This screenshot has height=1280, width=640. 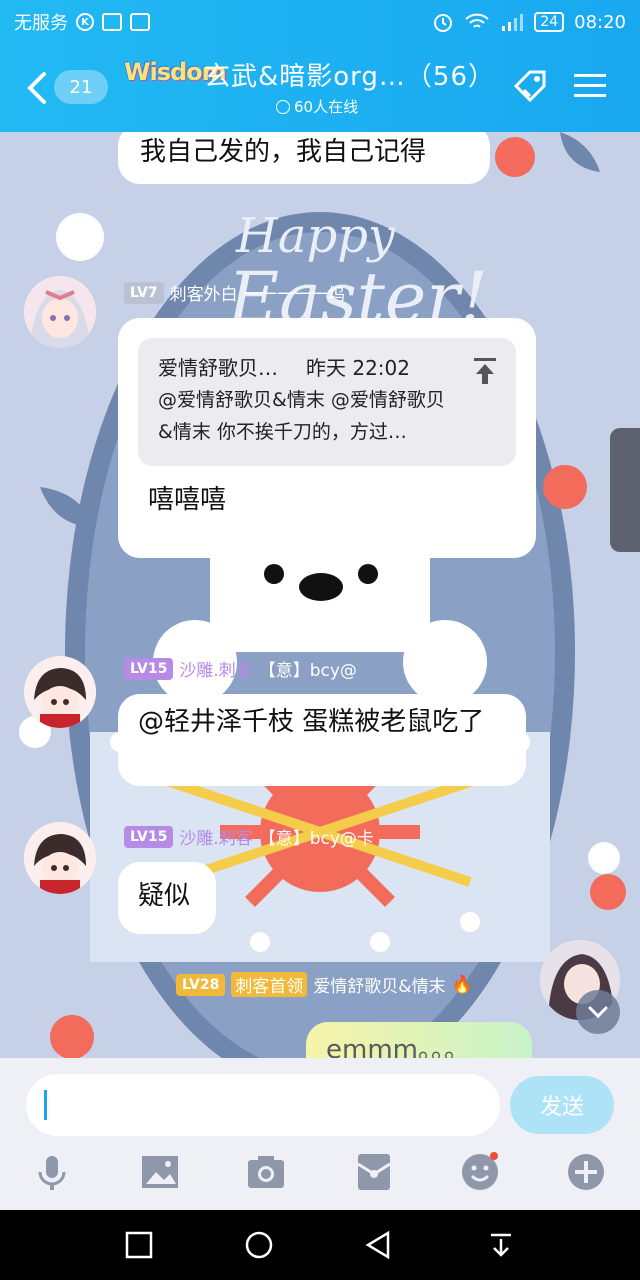 I want to click on send-button: 发送, so click(x=562, y=1105).